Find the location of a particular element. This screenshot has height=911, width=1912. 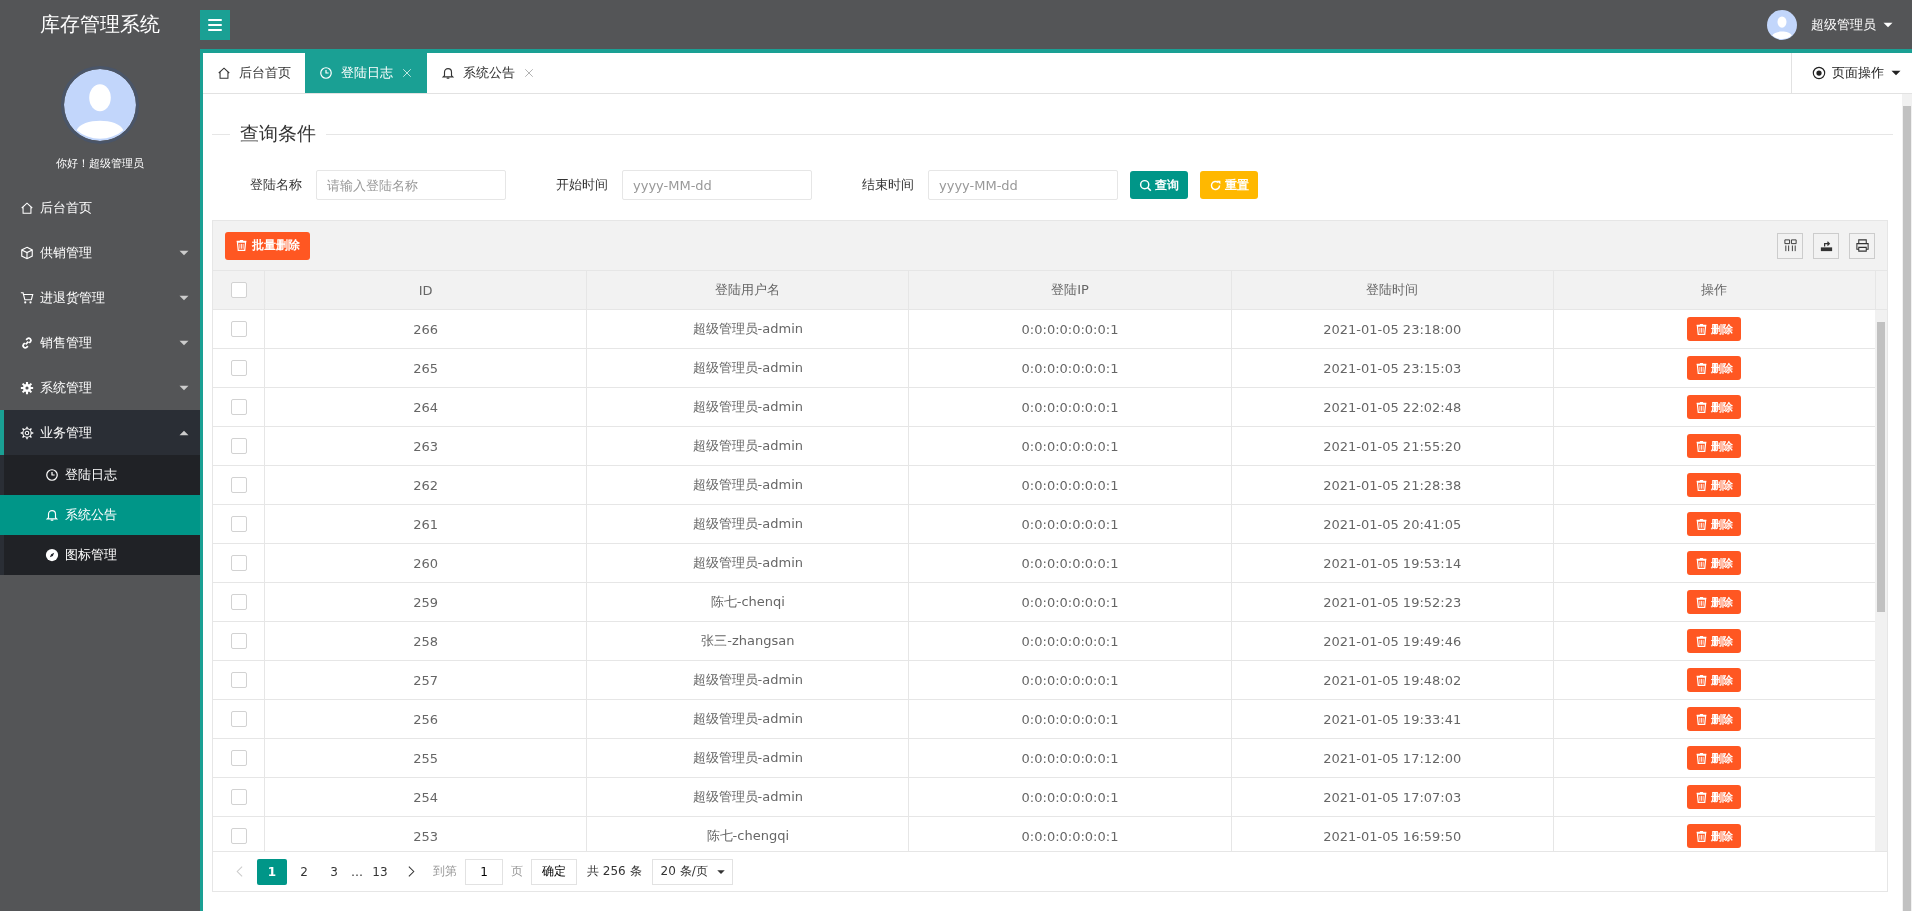

table-cell: 265 is located at coordinates (425, 368).